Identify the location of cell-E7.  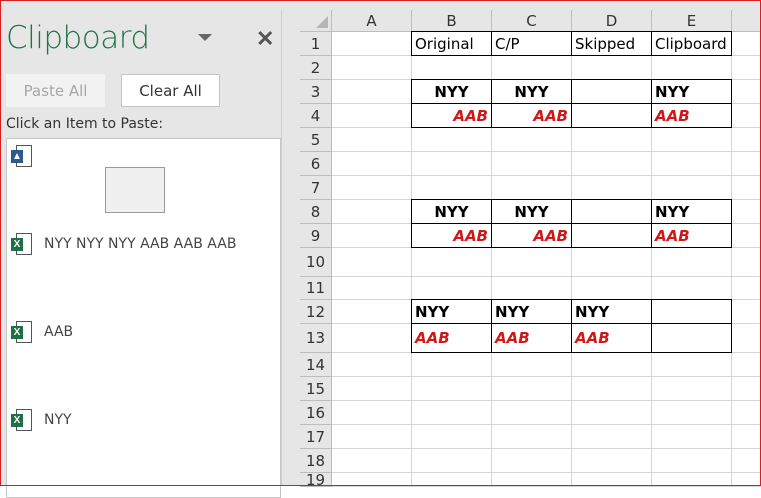
(692, 188).